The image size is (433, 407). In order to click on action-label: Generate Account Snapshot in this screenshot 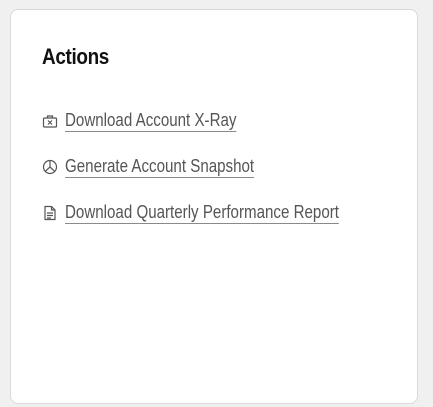, I will do `click(160, 167)`.